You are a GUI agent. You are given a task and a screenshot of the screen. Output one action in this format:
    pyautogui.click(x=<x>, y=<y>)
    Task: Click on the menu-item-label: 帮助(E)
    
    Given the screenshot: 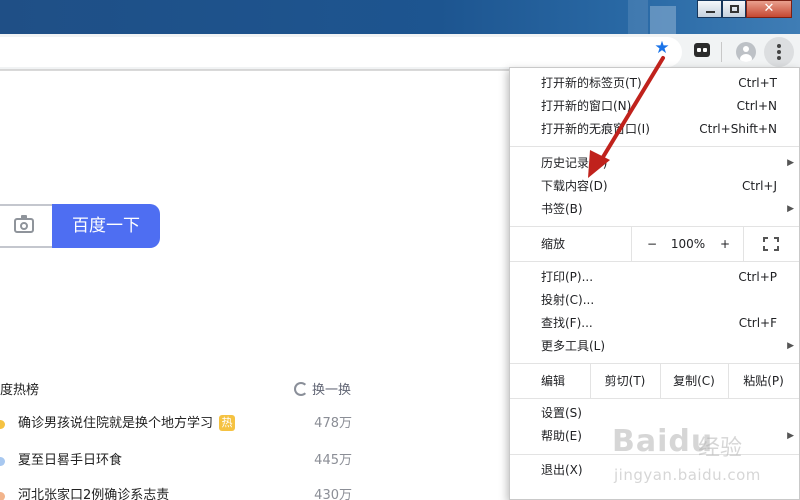 What is the action you would take?
    pyautogui.click(x=561, y=436)
    